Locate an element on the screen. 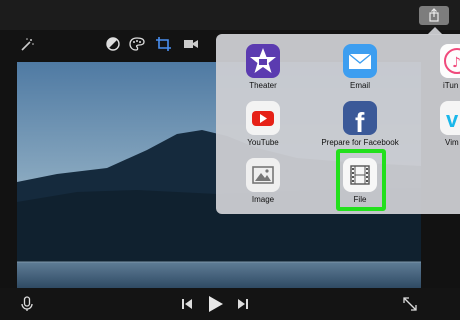 The width and height of the screenshot is (460, 320). facebook-icon: f is located at coordinates (360, 118).